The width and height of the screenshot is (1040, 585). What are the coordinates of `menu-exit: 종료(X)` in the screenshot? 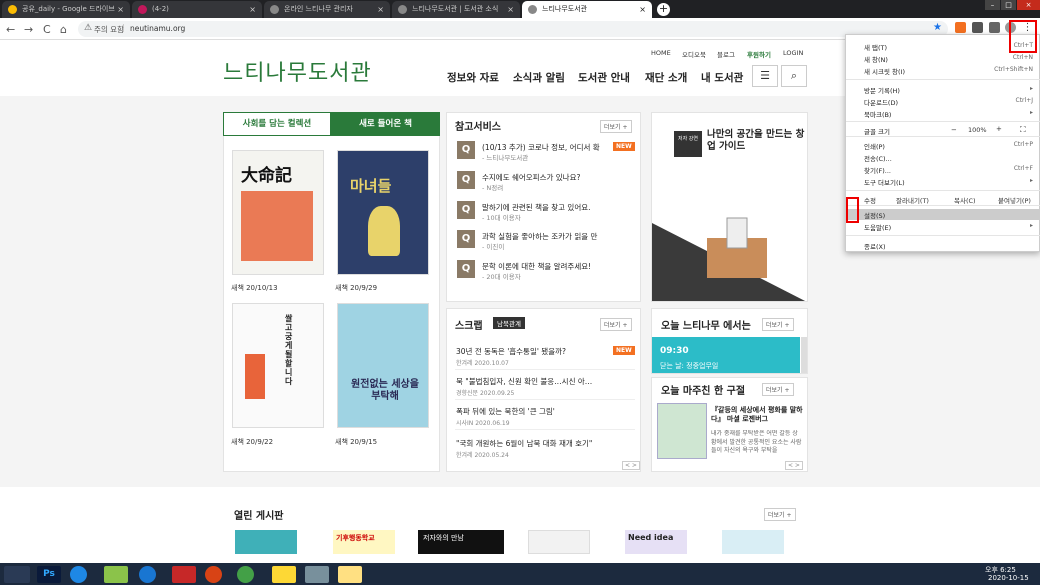 It's located at (875, 246).